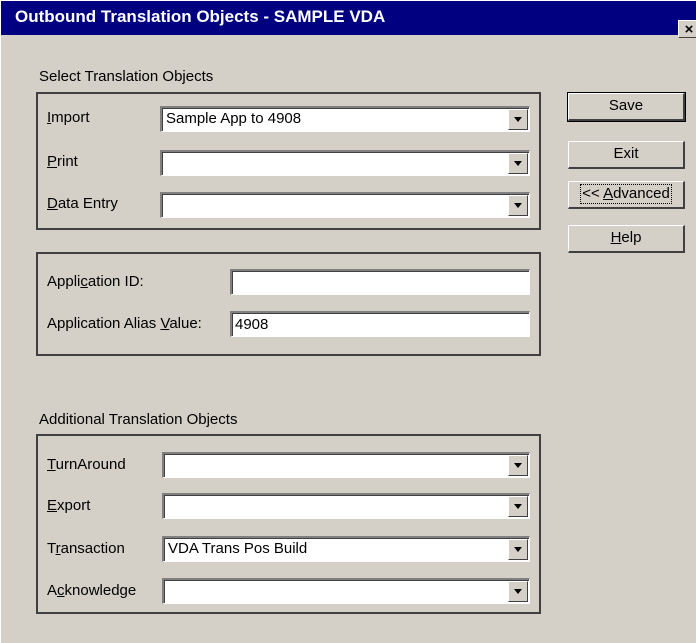 The width and height of the screenshot is (696, 643). Describe the element at coordinates (252, 324) in the screenshot. I see `application-alias-value: 4908` at that location.